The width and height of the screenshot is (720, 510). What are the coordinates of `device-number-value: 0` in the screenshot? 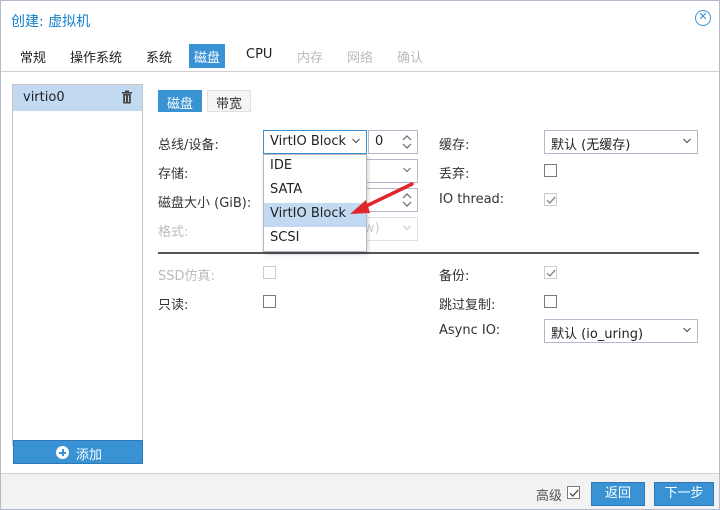 It's located at (379, 141).